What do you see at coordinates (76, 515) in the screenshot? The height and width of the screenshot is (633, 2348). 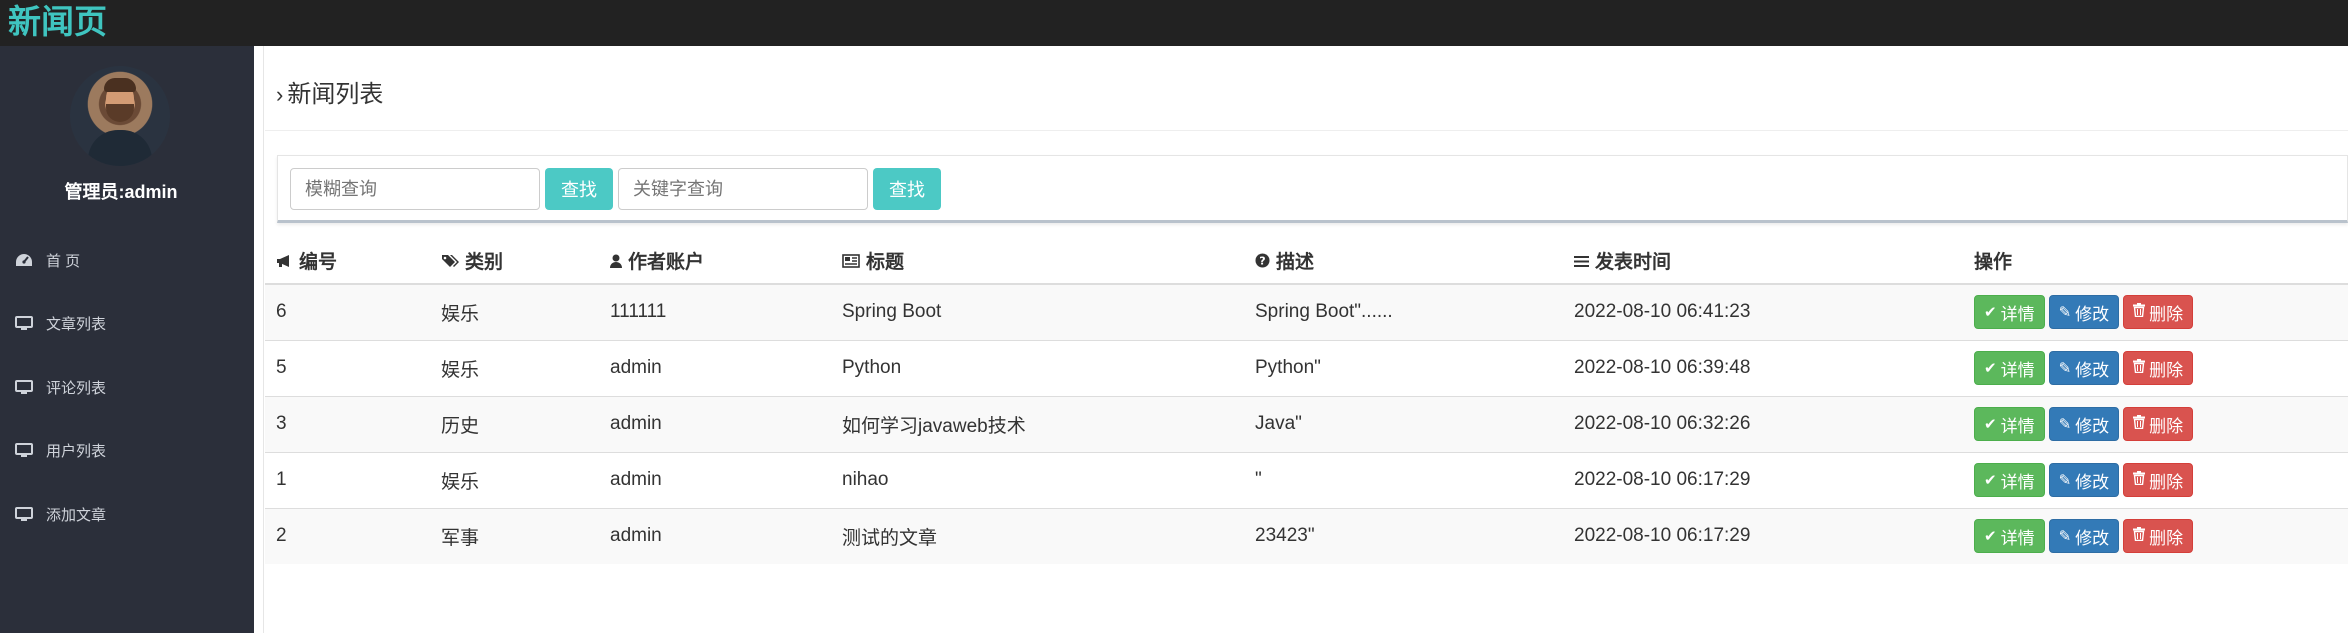 I see `sidebar-item-label: 添加文章` at bounding box center [76, 515].